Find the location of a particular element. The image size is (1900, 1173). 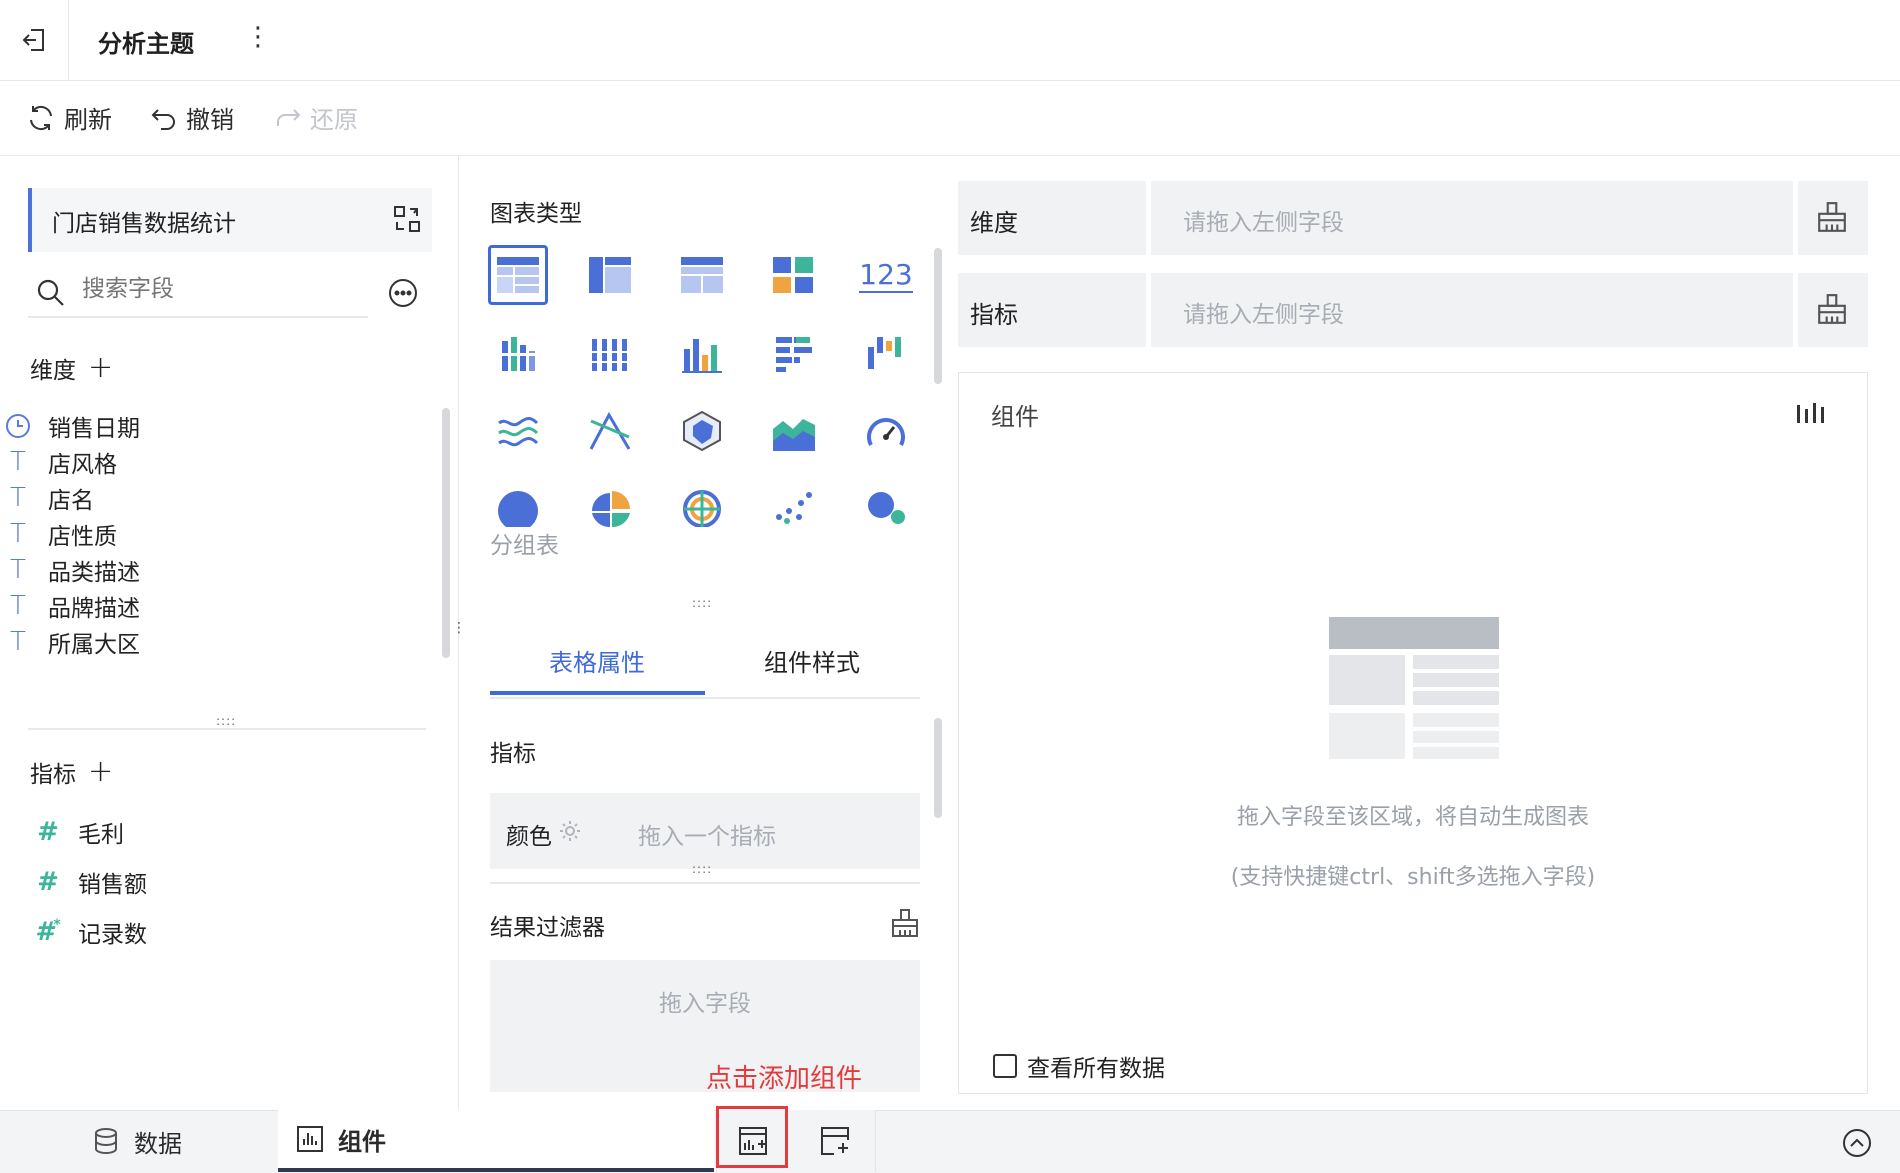

chart-type-grid: 123 is located at coordinates (708, 390).